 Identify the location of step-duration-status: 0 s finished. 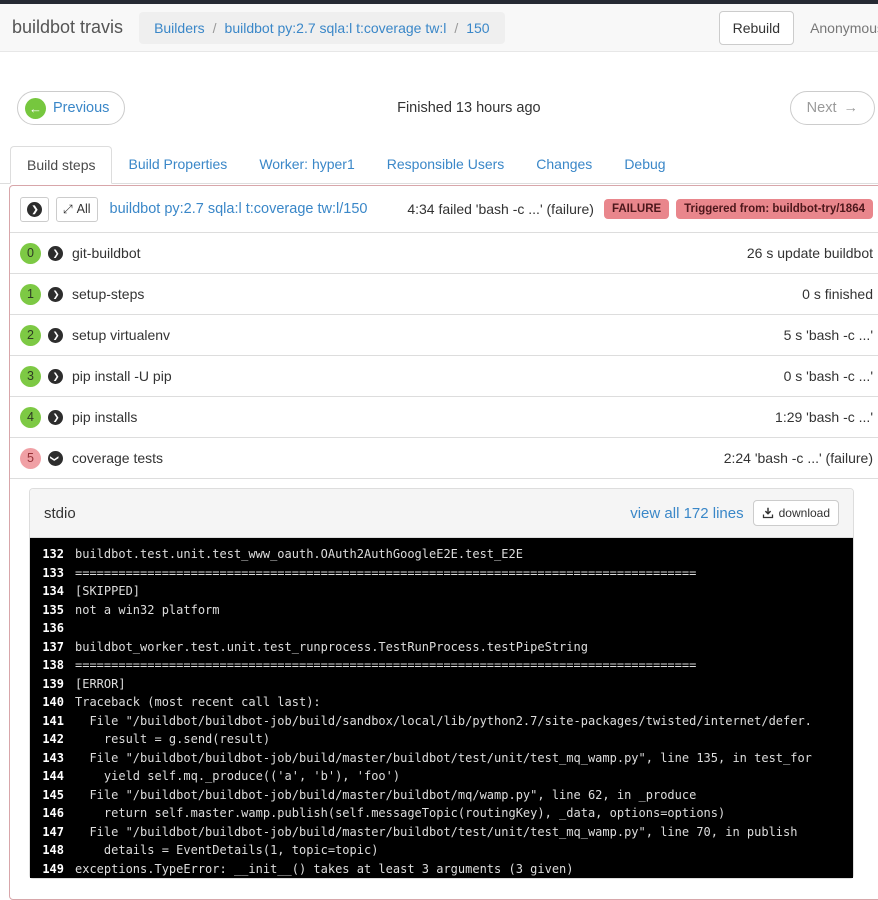
(837, 294).